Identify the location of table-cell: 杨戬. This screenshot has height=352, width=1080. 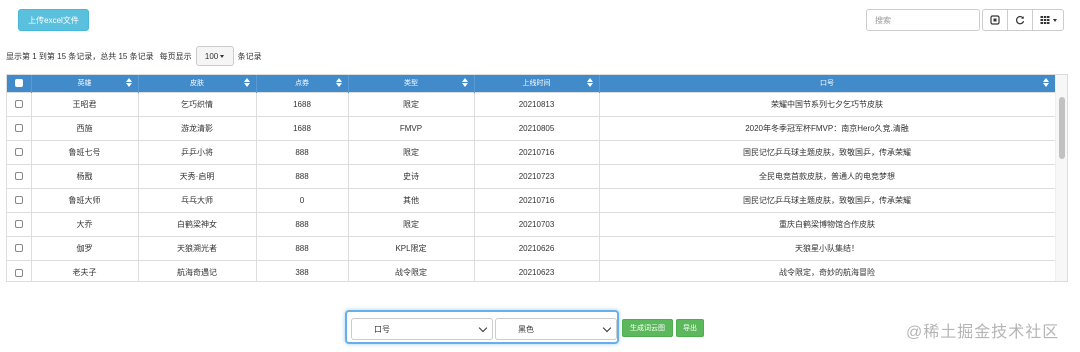
(85, 175).